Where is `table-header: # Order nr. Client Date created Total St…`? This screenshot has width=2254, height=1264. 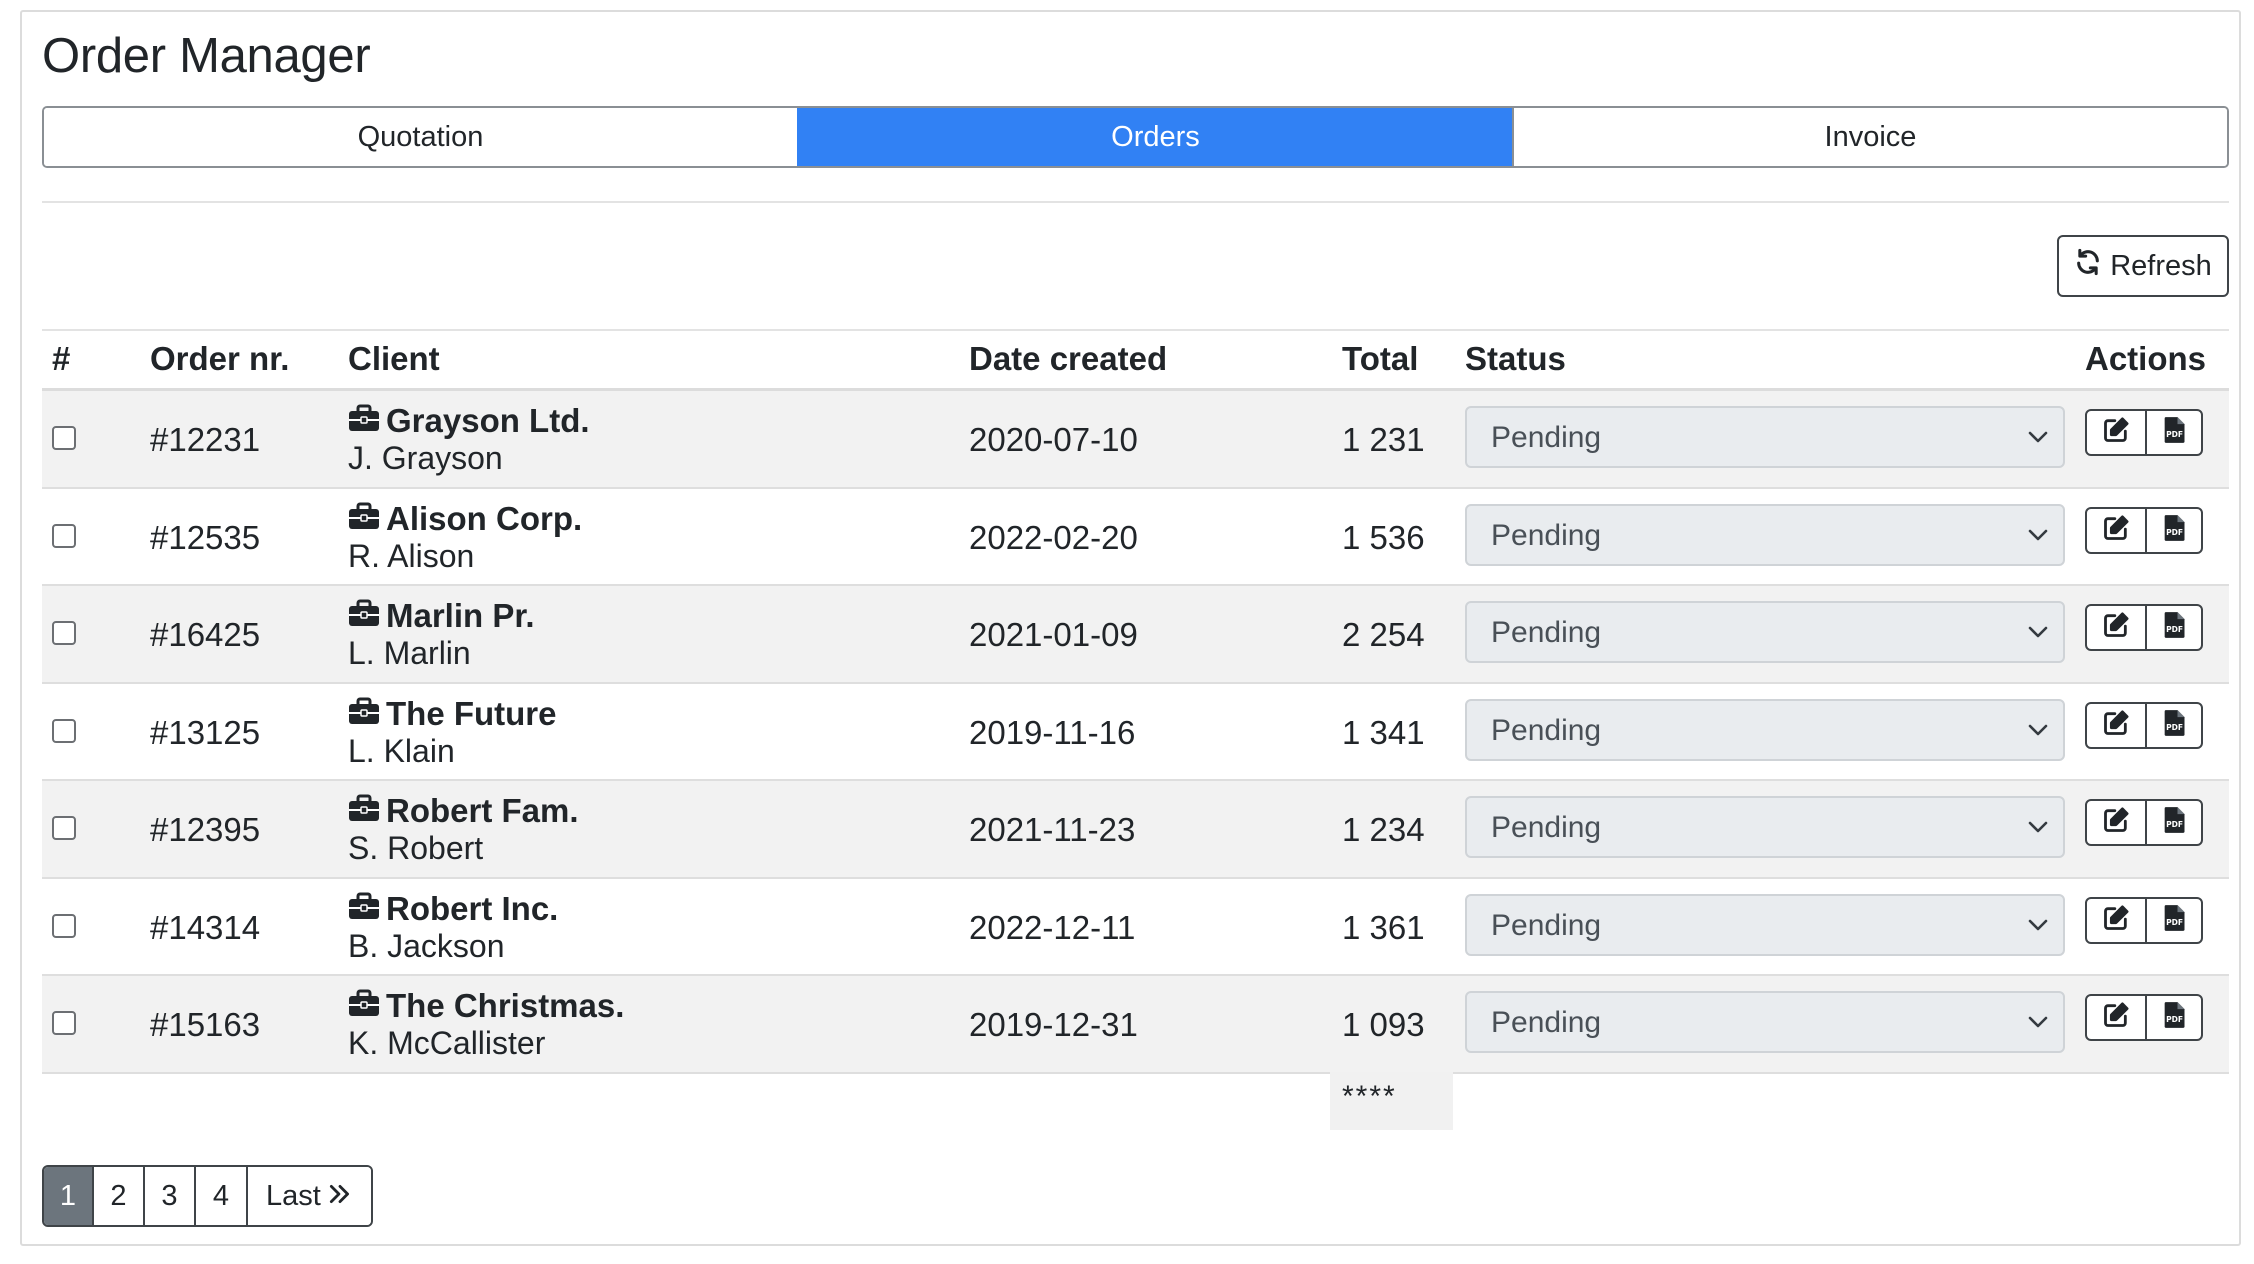
table-header: # Order nr. Client Date created Total St… is located at coordinates (1135, 360).